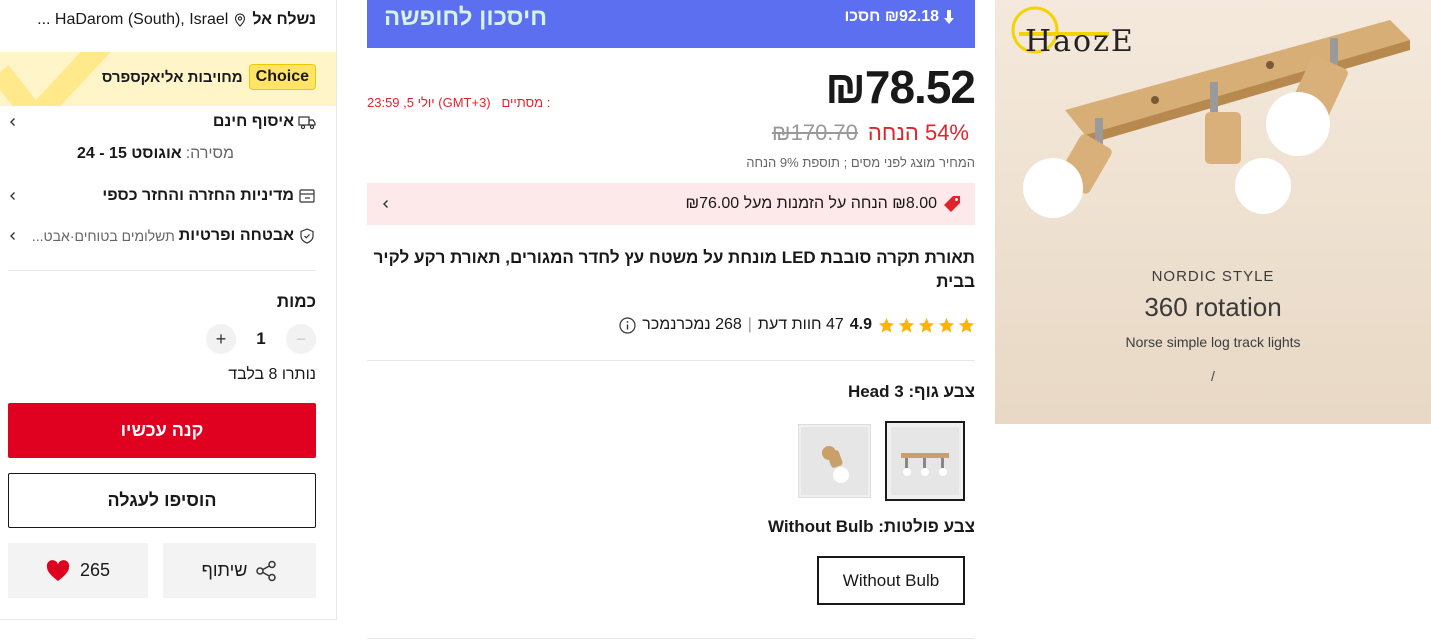  I want to click on add-to-cart-button: הוסיפו לעגלה, so click(162, 500).